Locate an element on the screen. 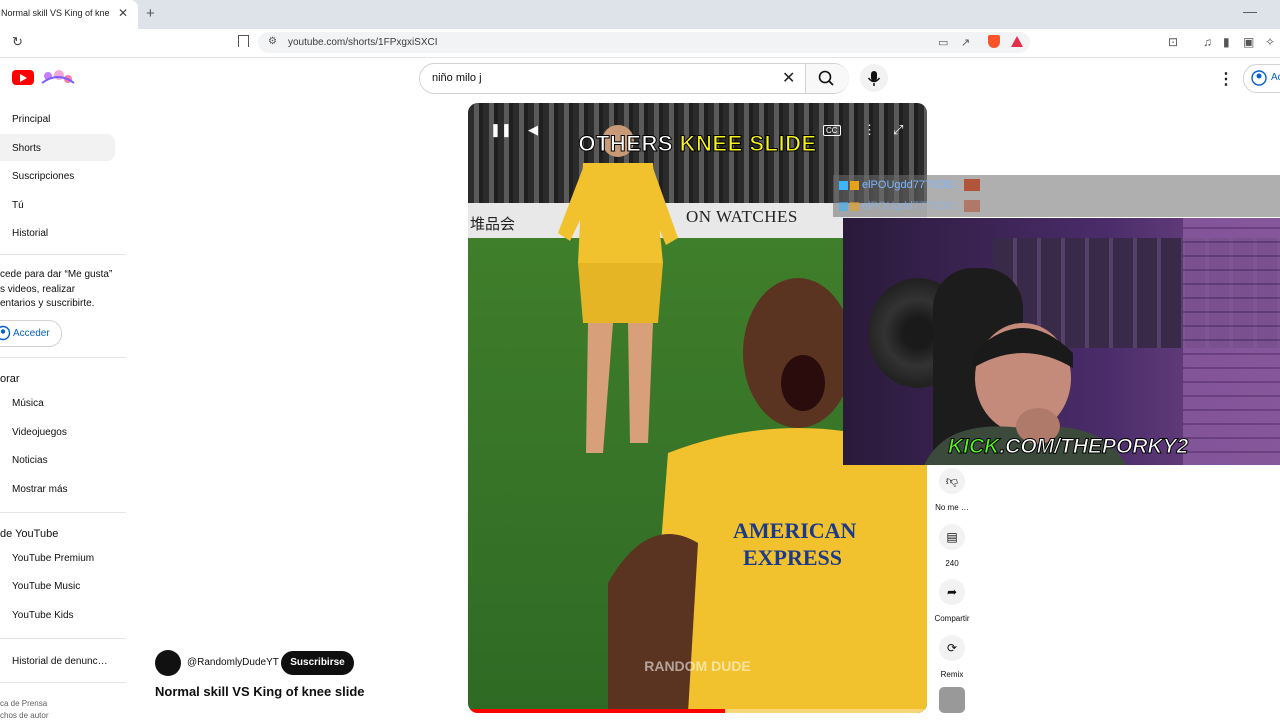 This screenshot has height=720, width=1280. sign-in-prompt-line: s videos, realizar is located at coordinates (38, 289).